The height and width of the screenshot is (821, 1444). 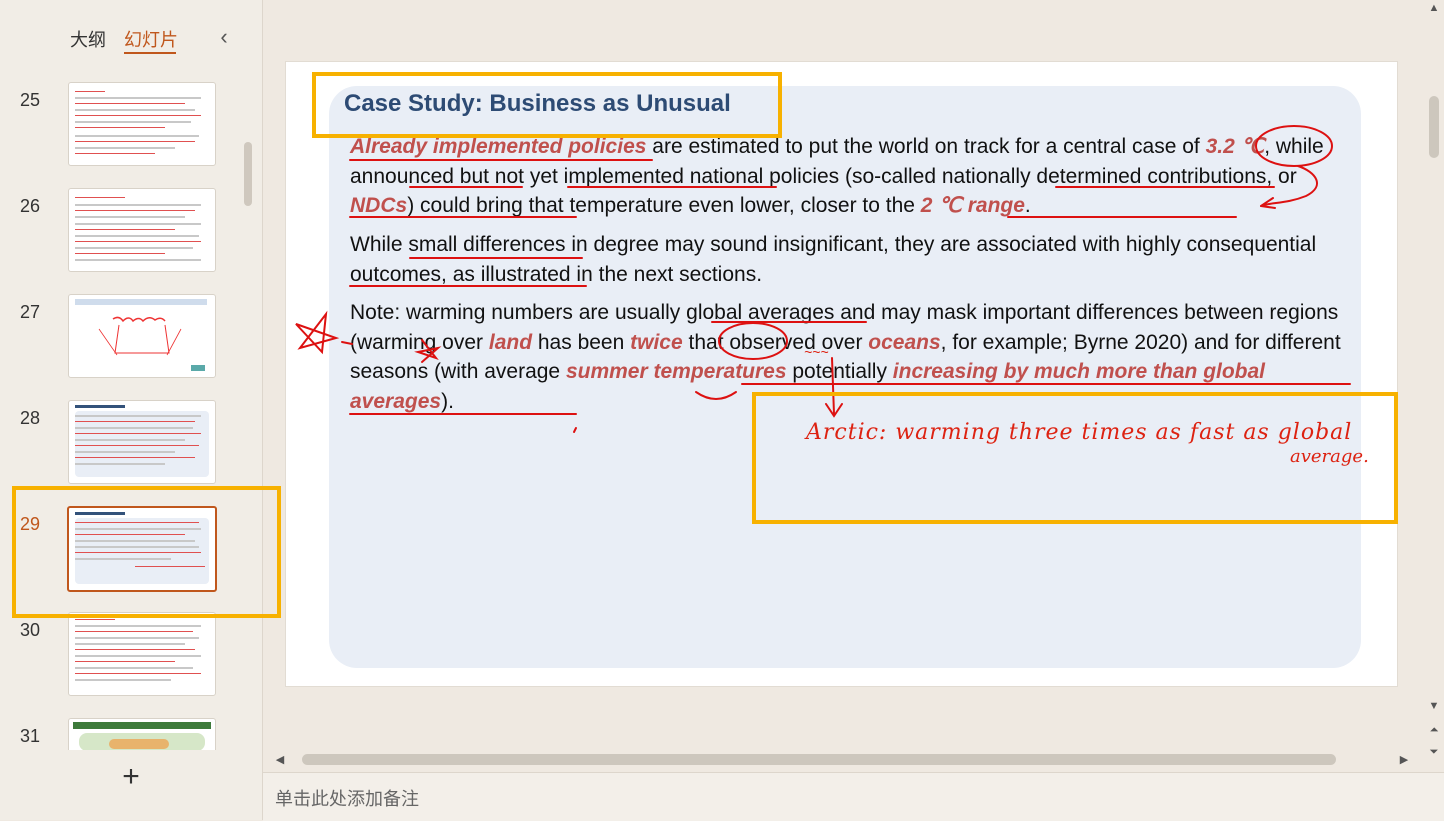 What do you see at coordinates (30, 100) in the screenshot?
I see `slide-number: 25` at bounding box center [30, 100].